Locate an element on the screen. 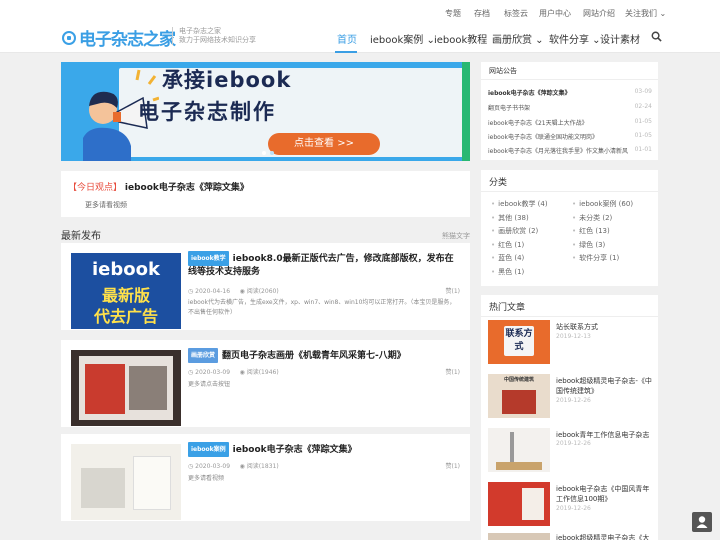  notice-date: 03-09 is located at coordinates (643, 91).